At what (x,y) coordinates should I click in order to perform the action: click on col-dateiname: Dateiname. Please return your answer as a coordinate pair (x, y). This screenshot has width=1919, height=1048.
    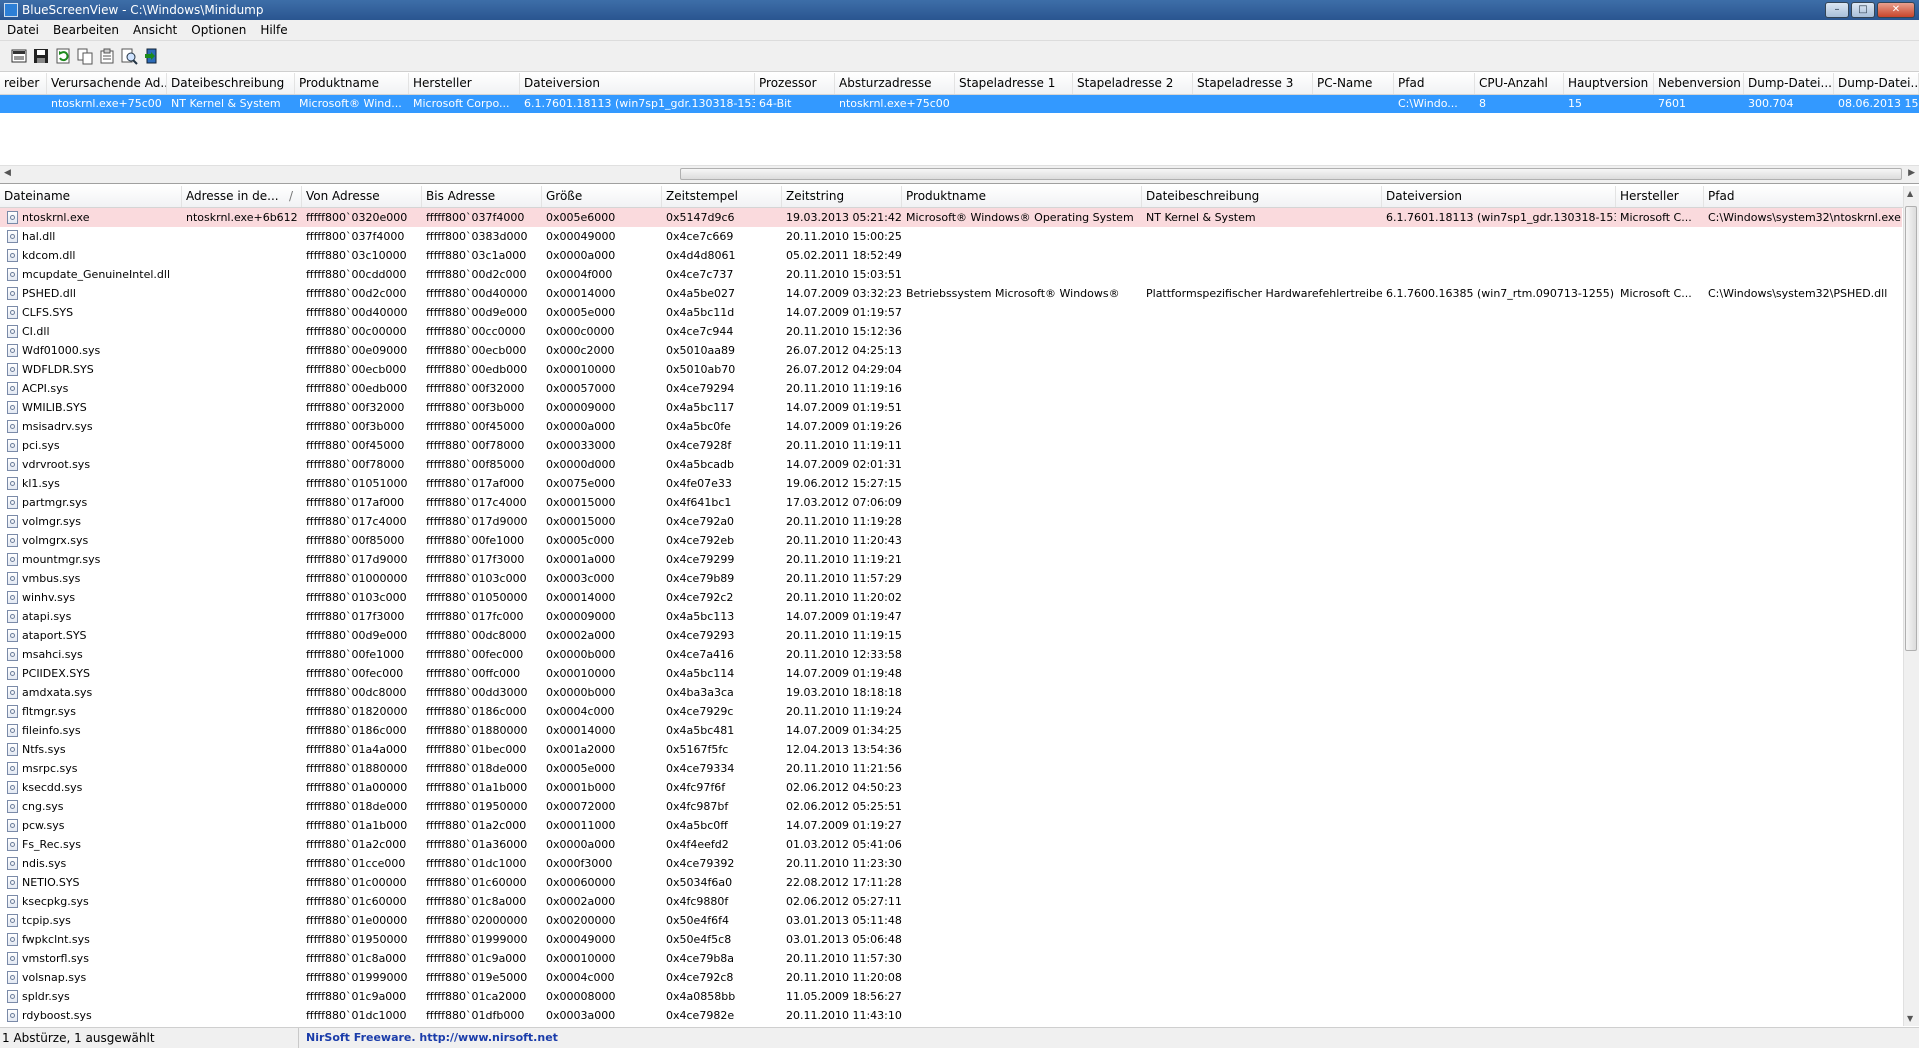
    Looking at the image, I should click on (91, 196).